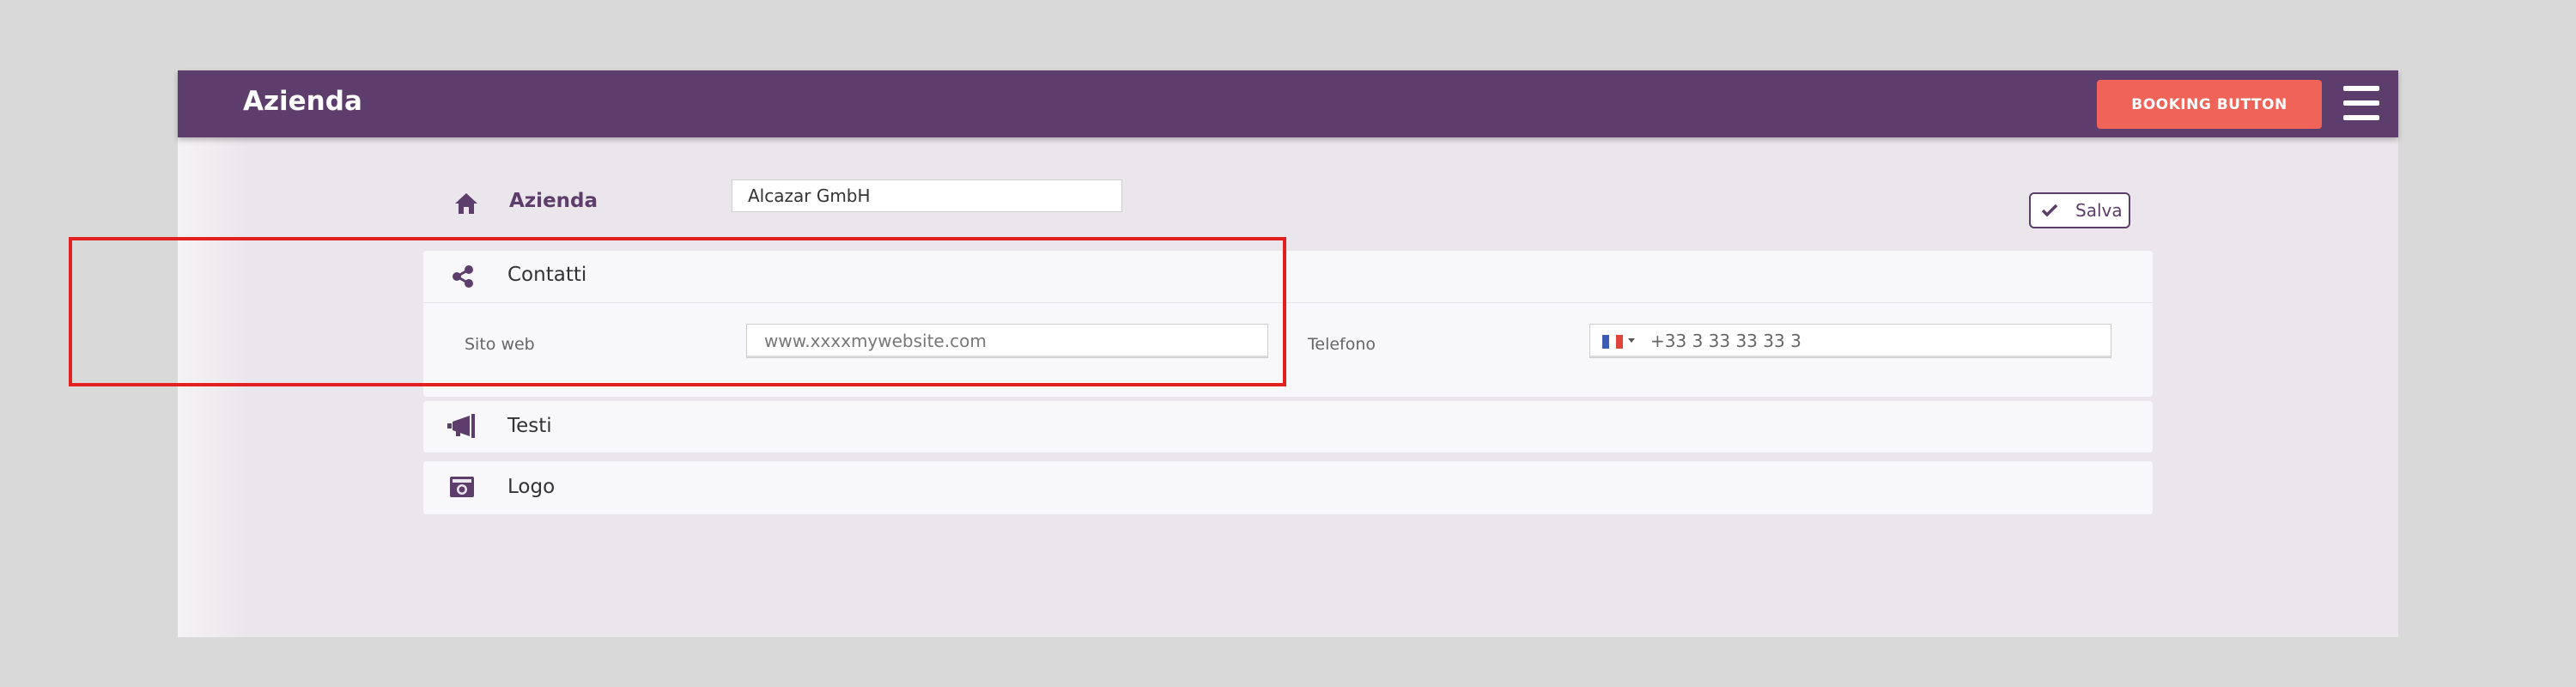  Describe the element at coordinates (927, 195) in the screenshot. I see `company-name-input: Alcazar GmbH` at that location.